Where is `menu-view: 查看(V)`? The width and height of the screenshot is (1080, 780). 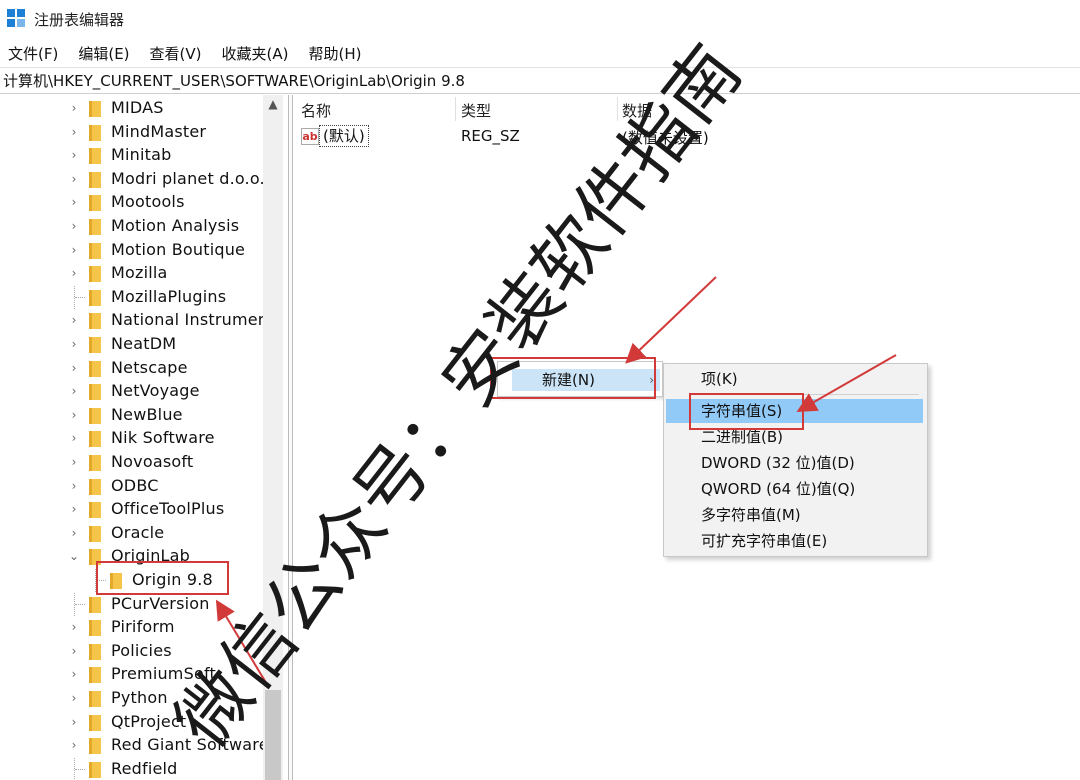 menu-view: 查看(V) is located at coordinates (176, 53).